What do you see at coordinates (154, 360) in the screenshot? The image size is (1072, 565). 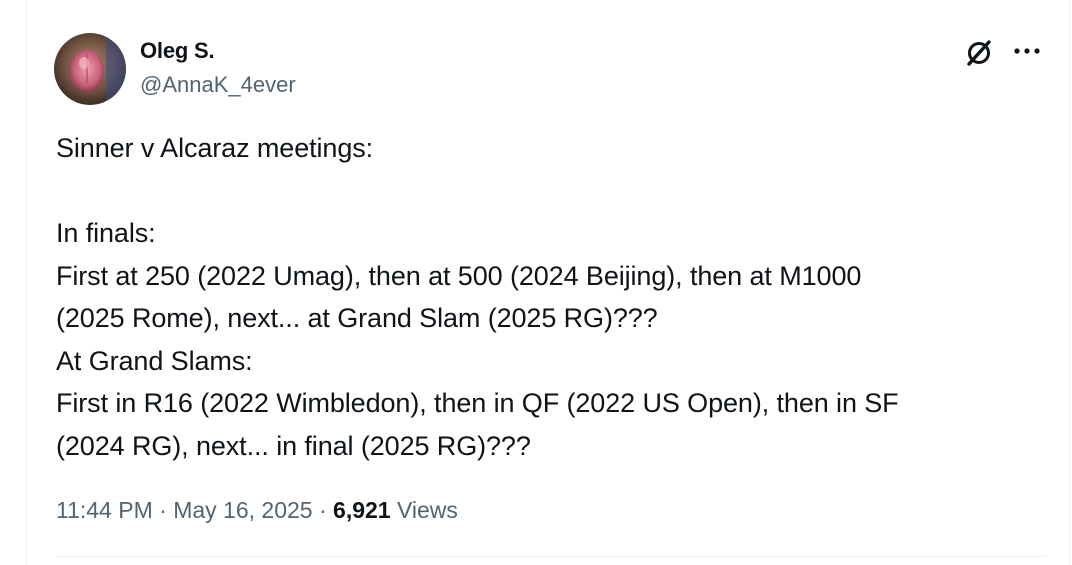 I see `tweet-line: At Grand Slams:` at bounding box center [154, 360].